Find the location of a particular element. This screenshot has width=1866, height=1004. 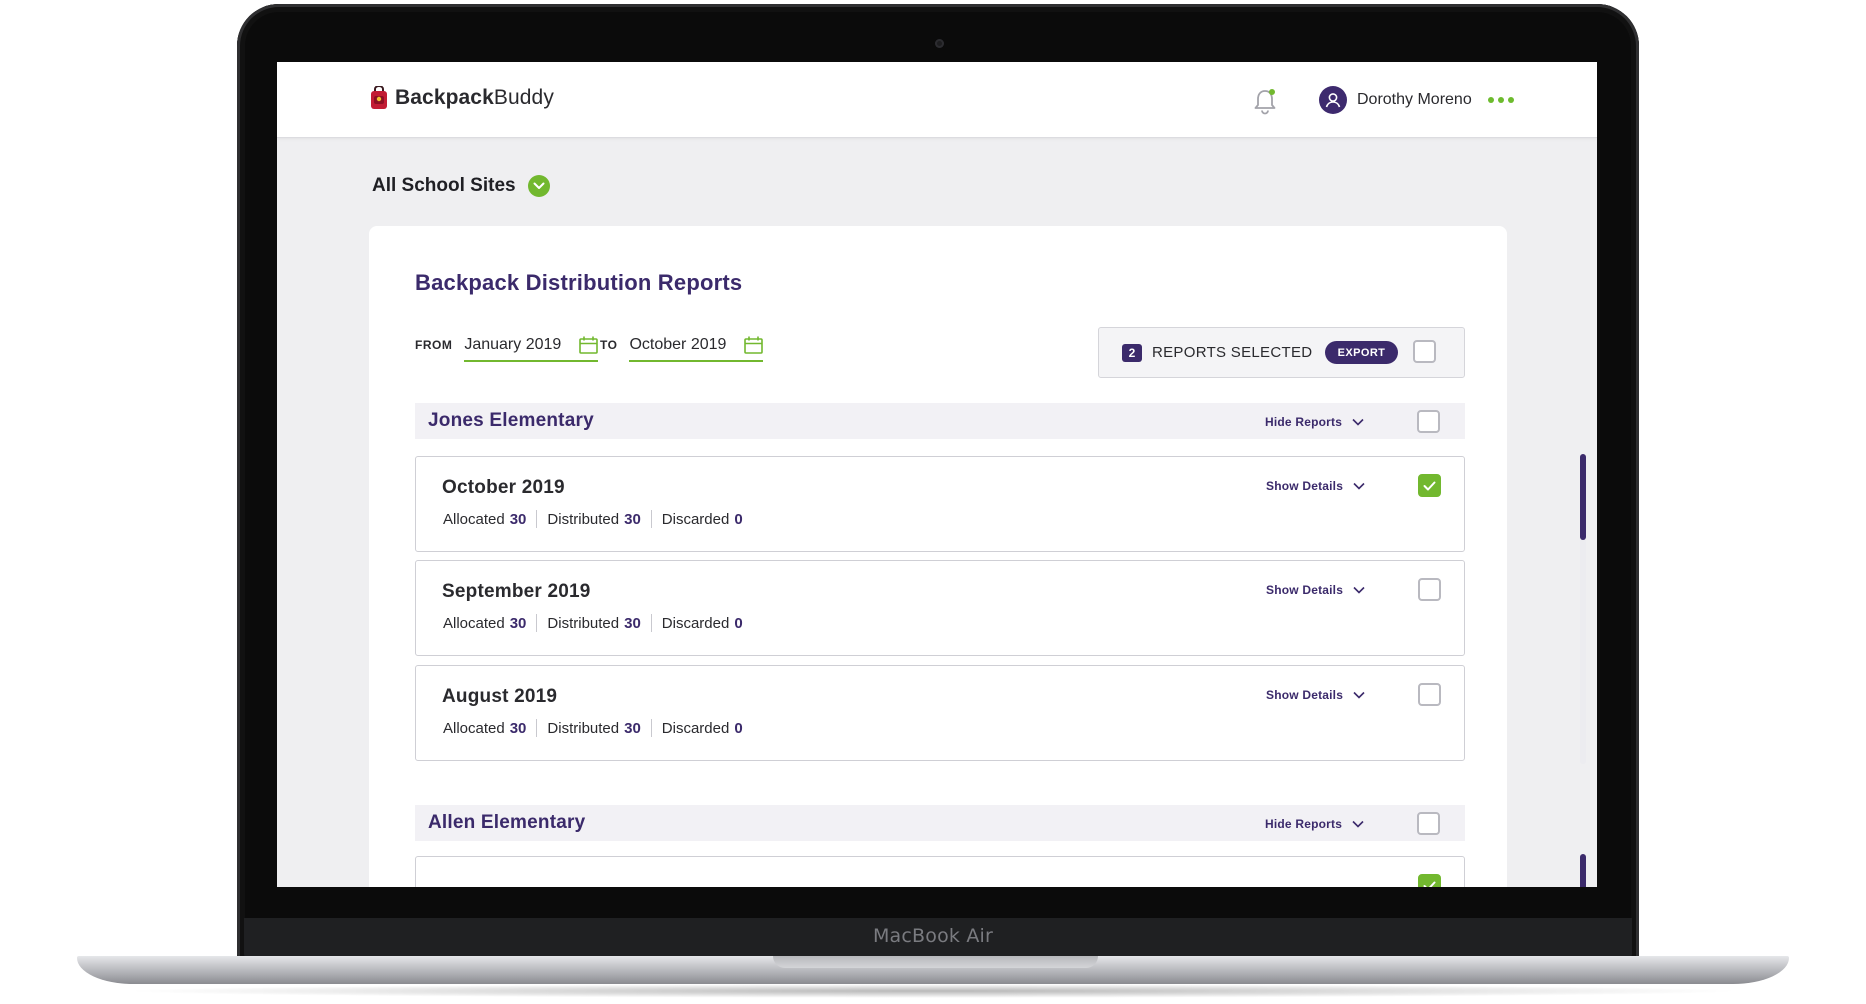

to-date-field: October 2019 is located at coordinates (696, 349).